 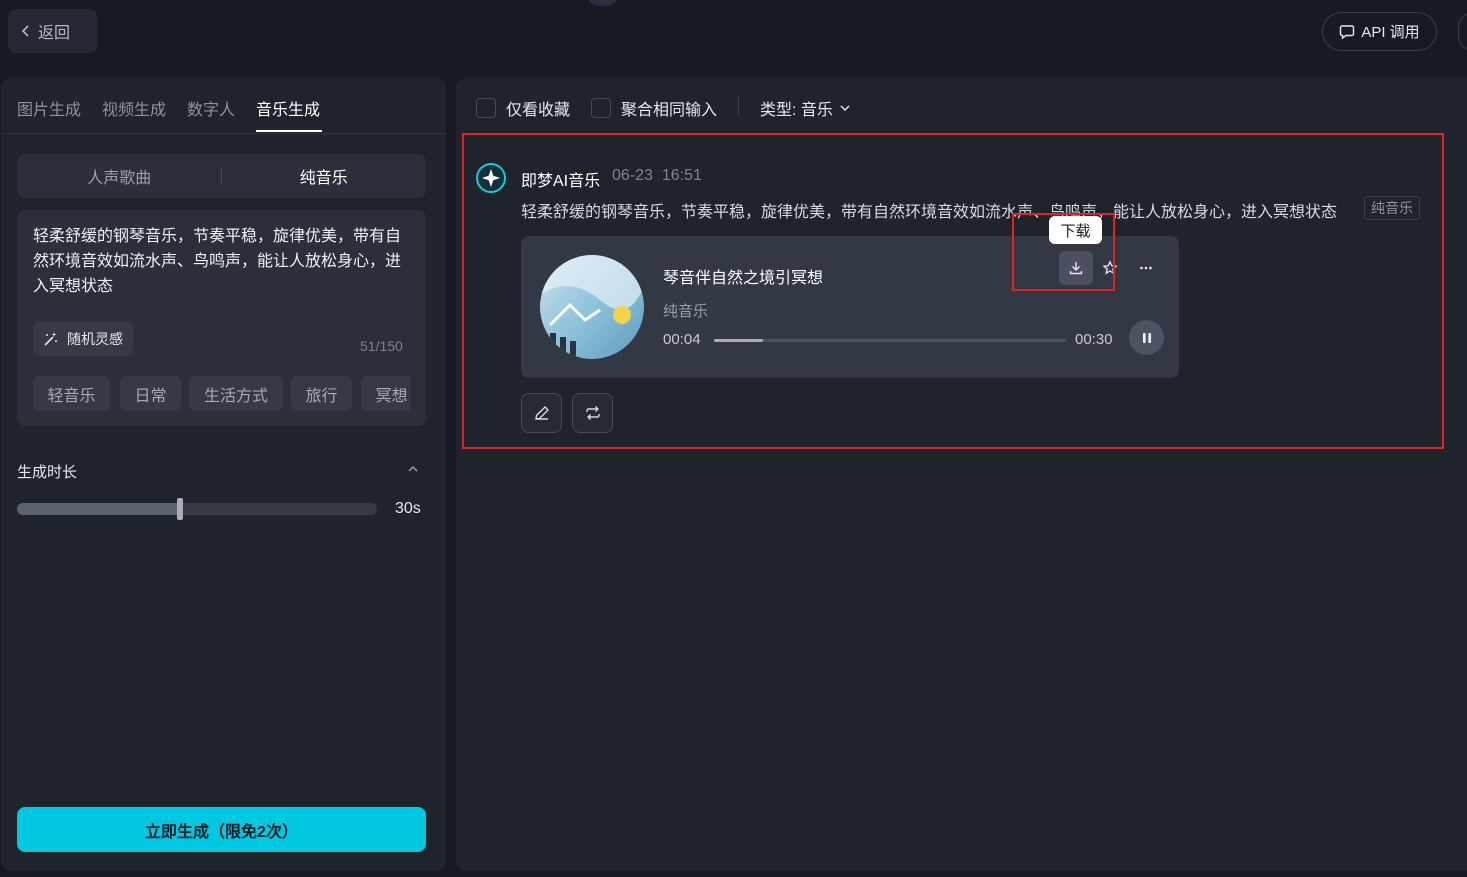 I want to click on mode-divider, so click(x=221, y=176).